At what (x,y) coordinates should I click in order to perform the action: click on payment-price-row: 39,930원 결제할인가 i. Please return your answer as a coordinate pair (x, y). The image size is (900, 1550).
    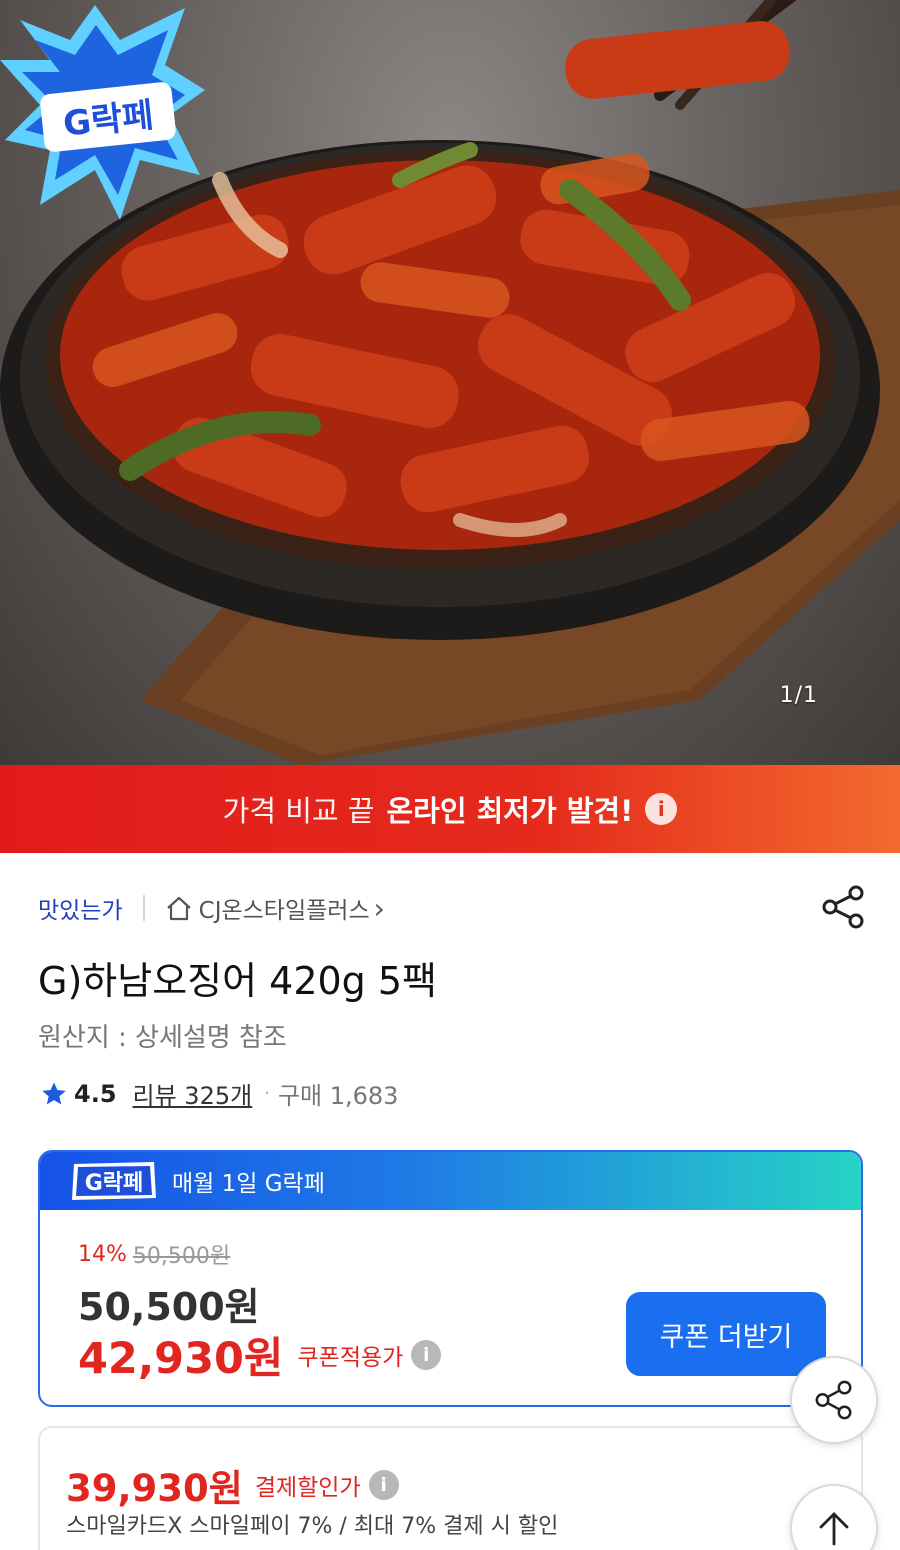
    Looking at the image, I should click on (232, 1485).